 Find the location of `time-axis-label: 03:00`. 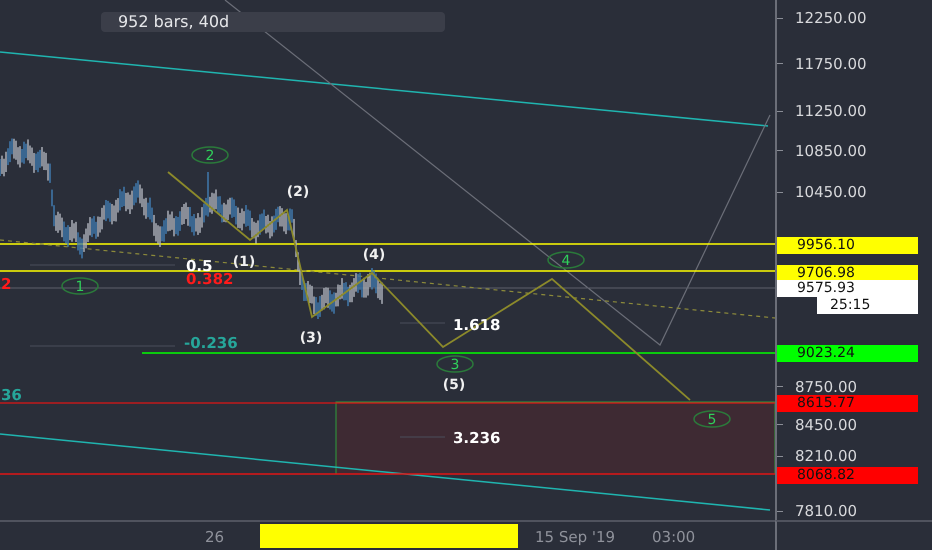

time-axis-label: 03:00 is located at coordinates (674, 537).